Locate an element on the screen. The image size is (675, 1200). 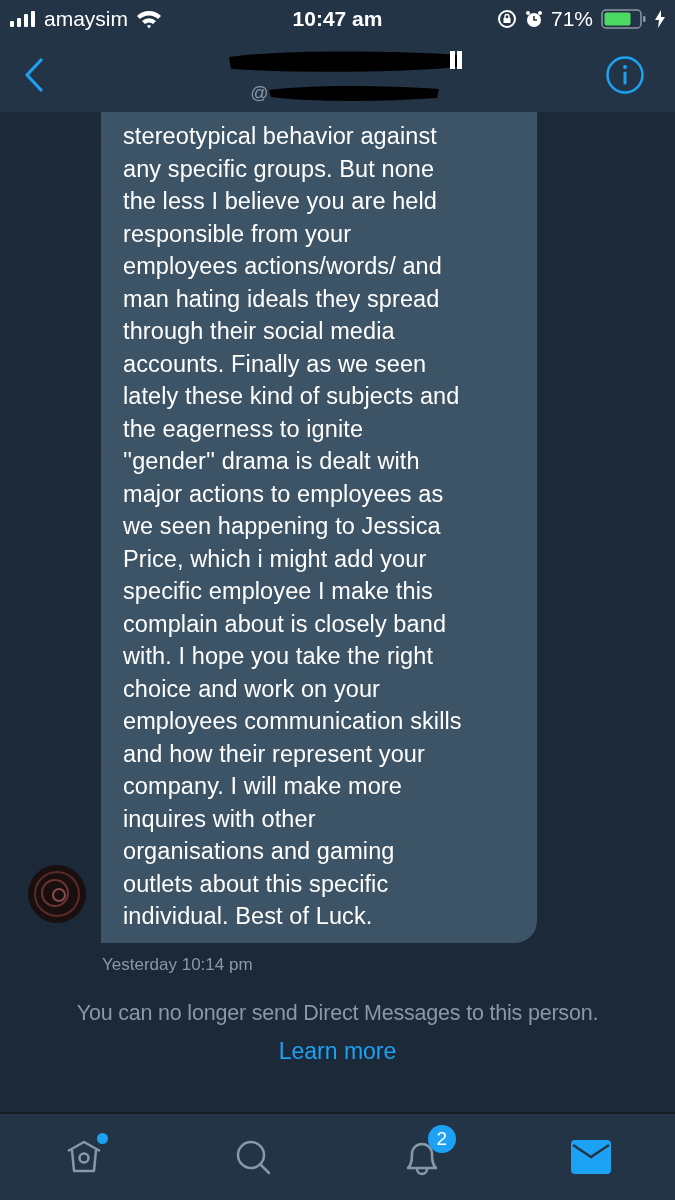
back-icon is located at coordinates (34, 75).